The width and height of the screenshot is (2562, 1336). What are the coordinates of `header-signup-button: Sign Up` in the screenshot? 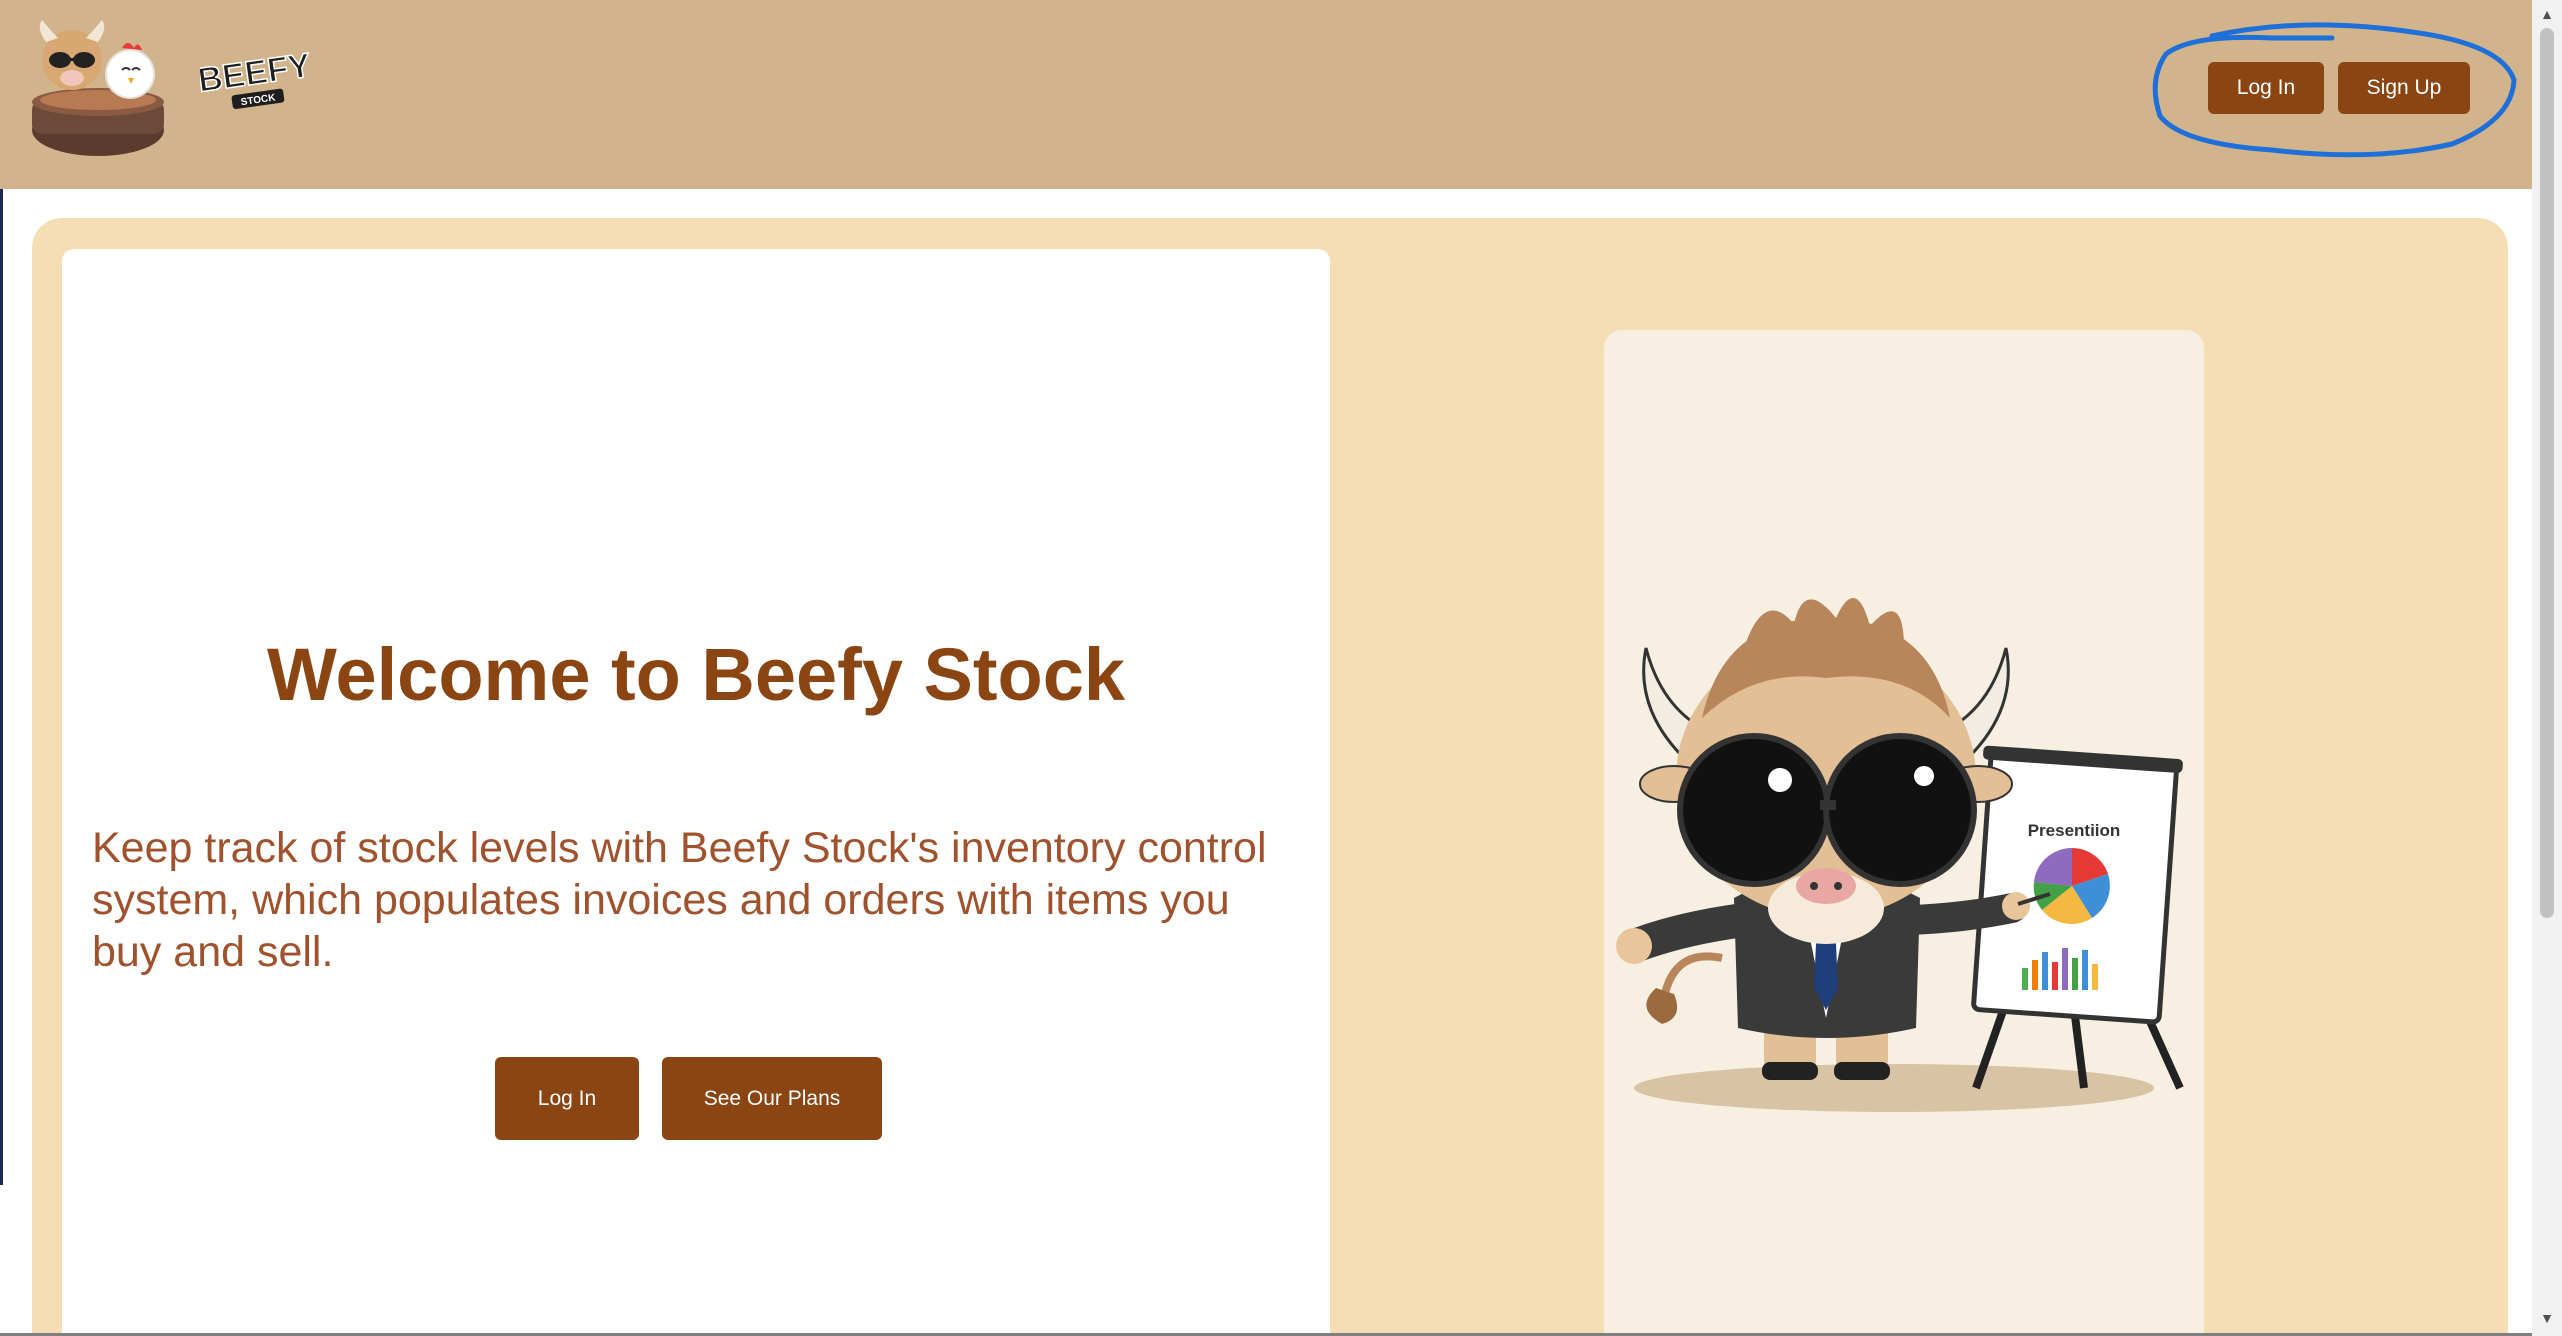 It's located at (2404, 88).